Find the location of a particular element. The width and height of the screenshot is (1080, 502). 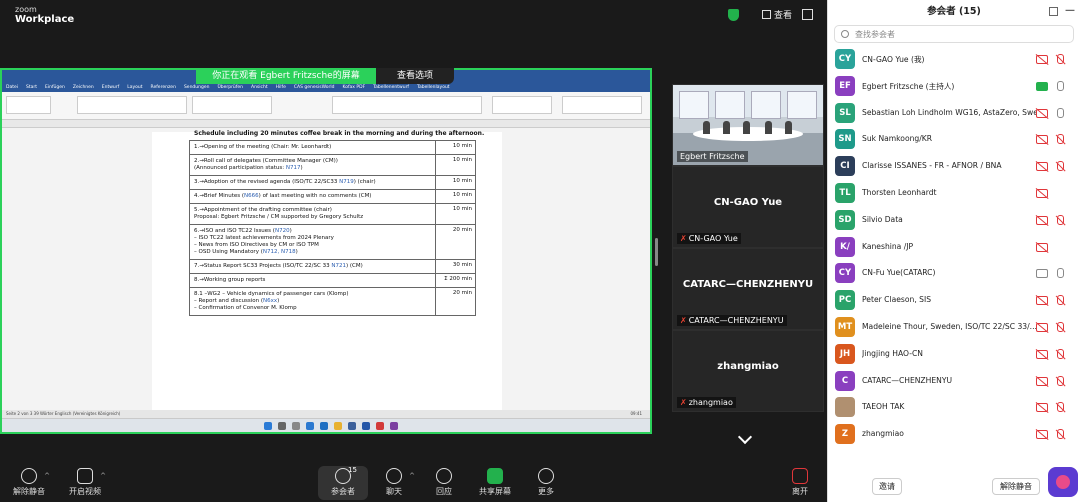

ribbon-tab: Start is located at coordinates (31, 87).